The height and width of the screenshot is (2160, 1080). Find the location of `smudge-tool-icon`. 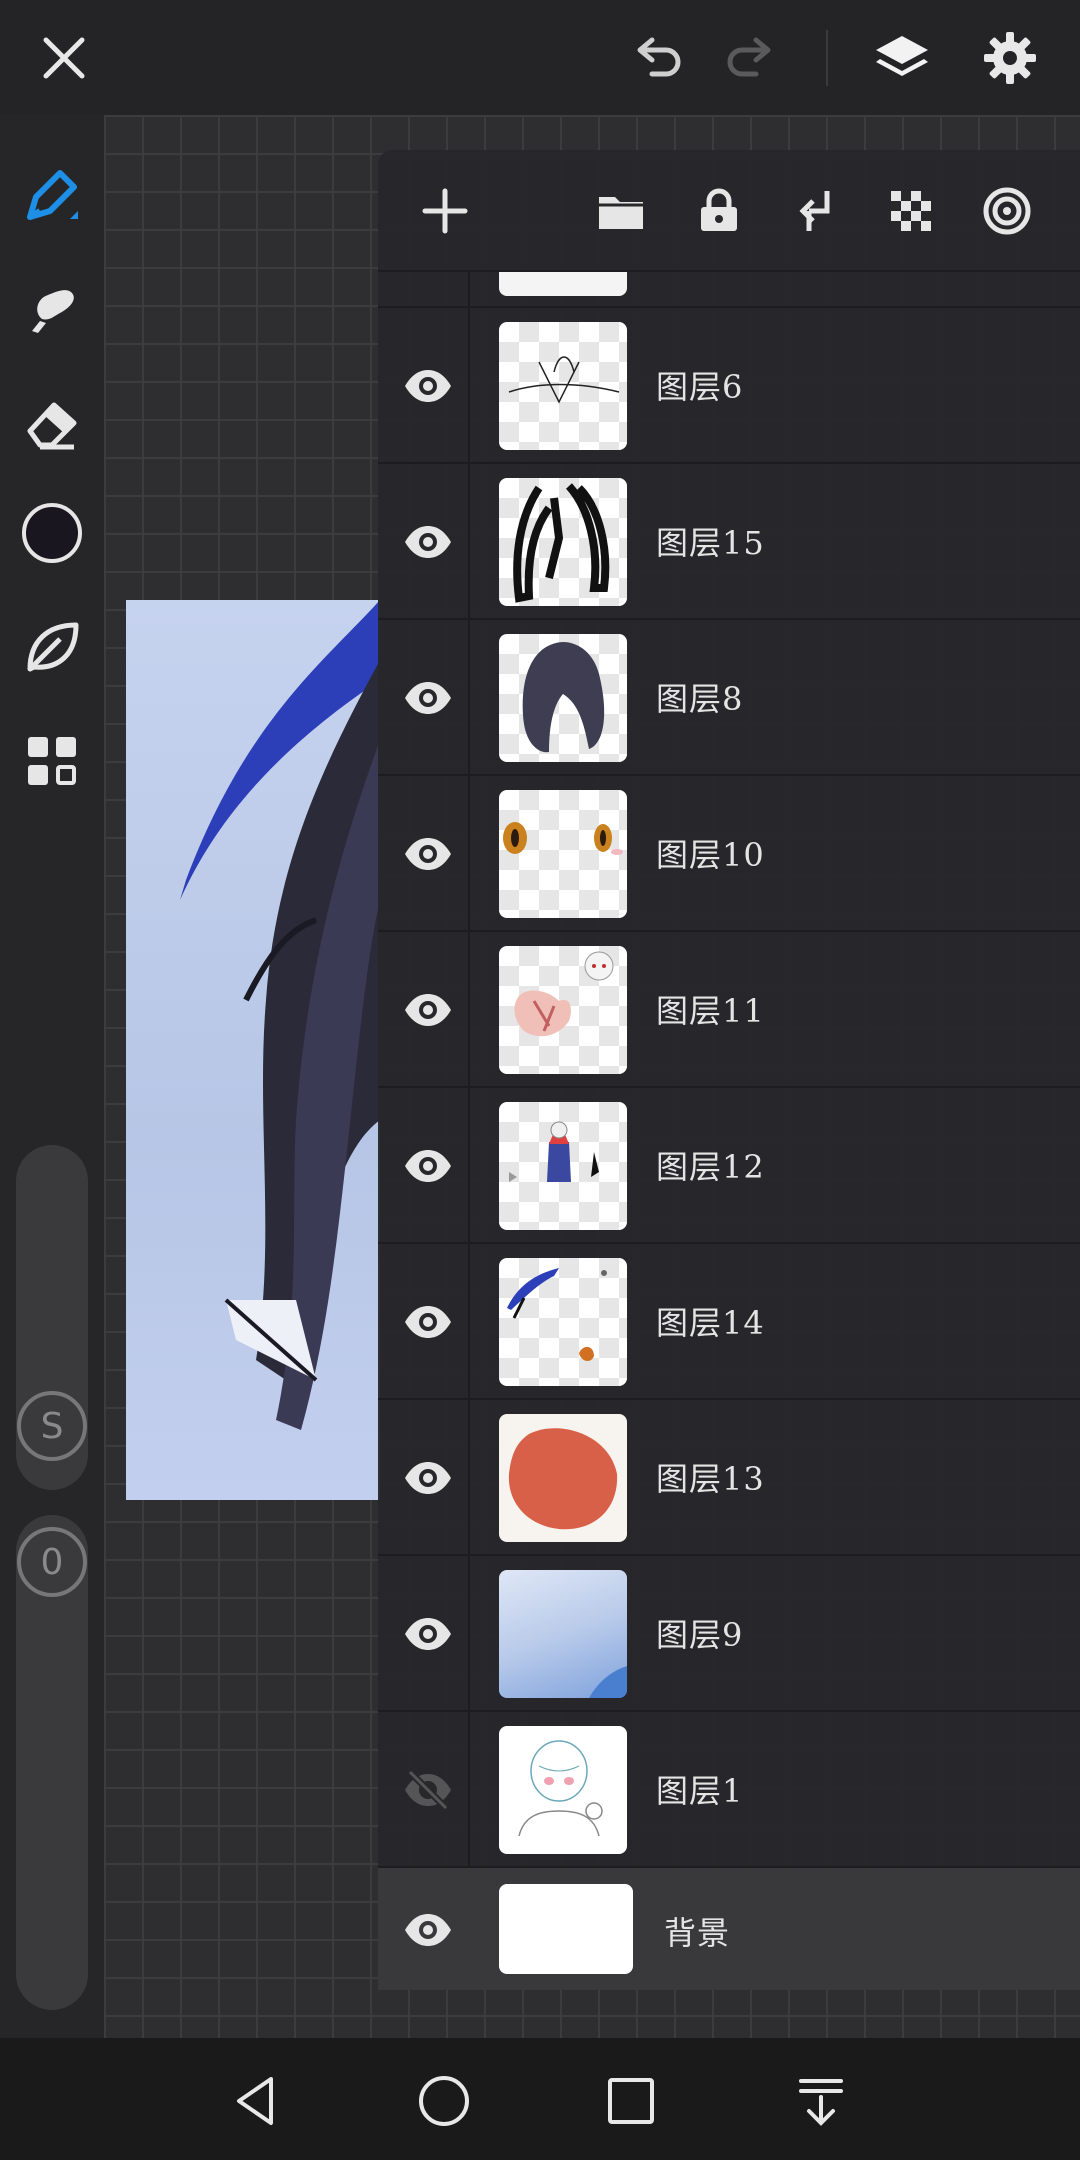

smudge-tool-icon is located at coordinates (52, 307).